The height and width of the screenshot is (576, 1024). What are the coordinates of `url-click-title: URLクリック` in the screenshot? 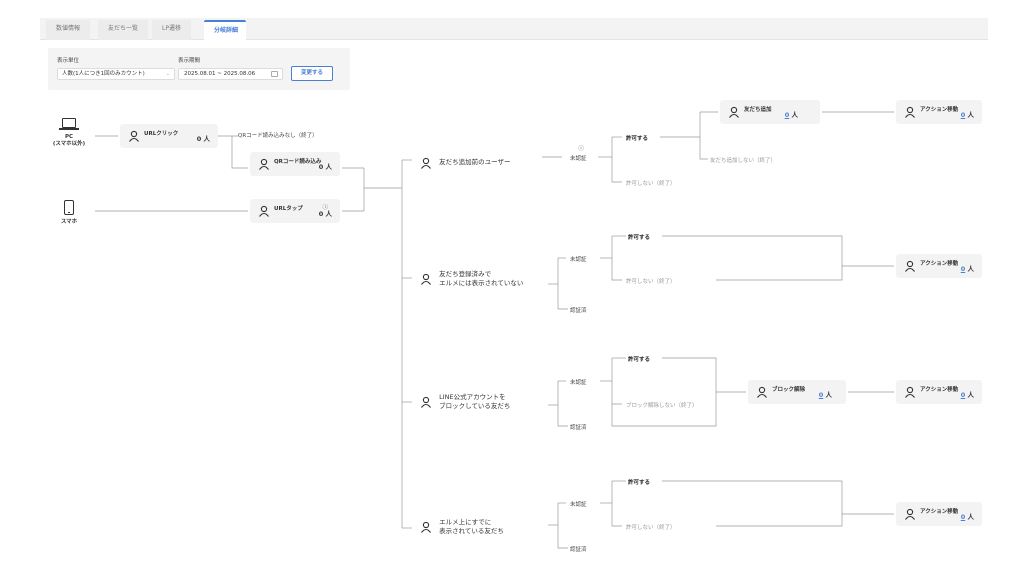 It's located at (161, 134).